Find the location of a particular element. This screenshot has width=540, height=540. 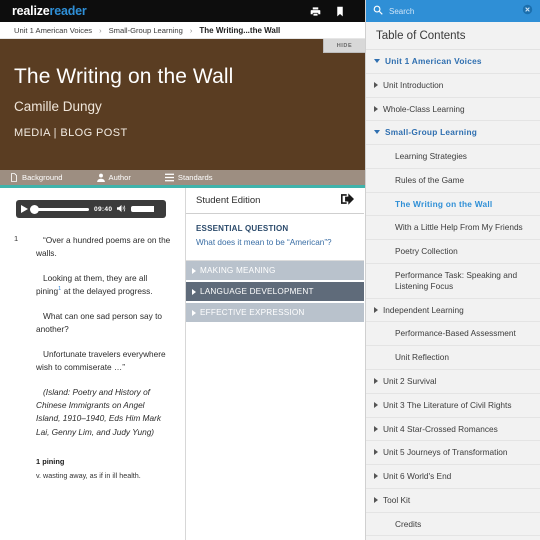

toc-item-unit-2-survival: Unit 2 Survival is located at coordinates (453, 382).